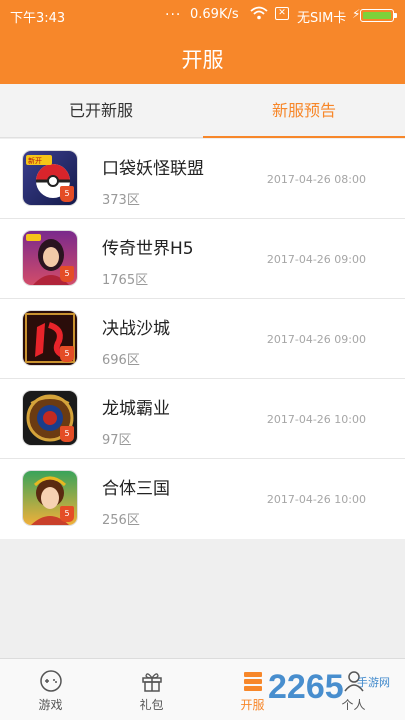  I want to click on sim-status: 无SIM卡, so click(322, 18).